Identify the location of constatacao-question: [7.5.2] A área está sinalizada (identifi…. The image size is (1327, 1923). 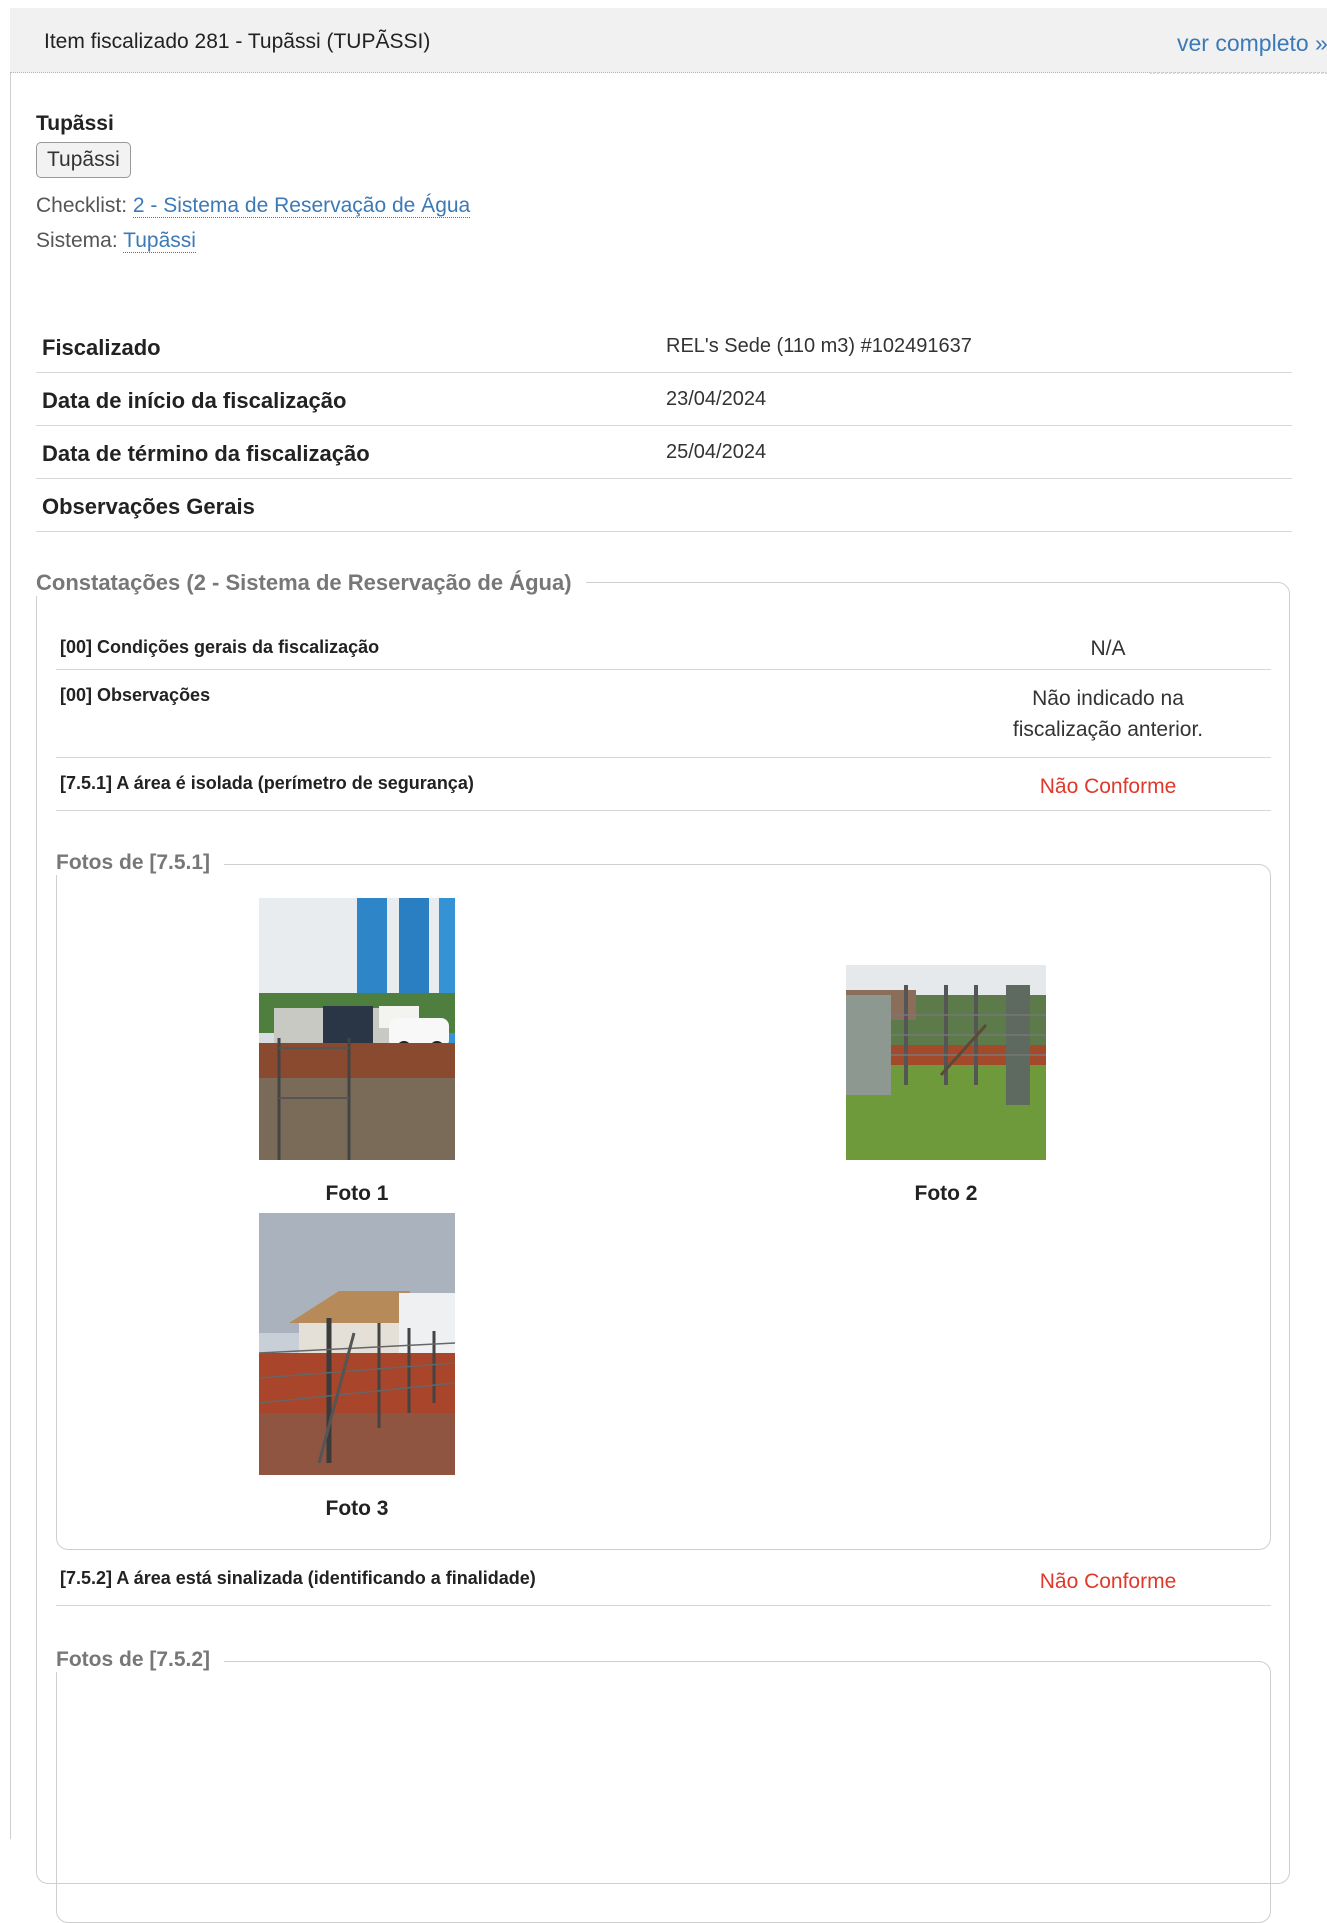
(298, 1578).